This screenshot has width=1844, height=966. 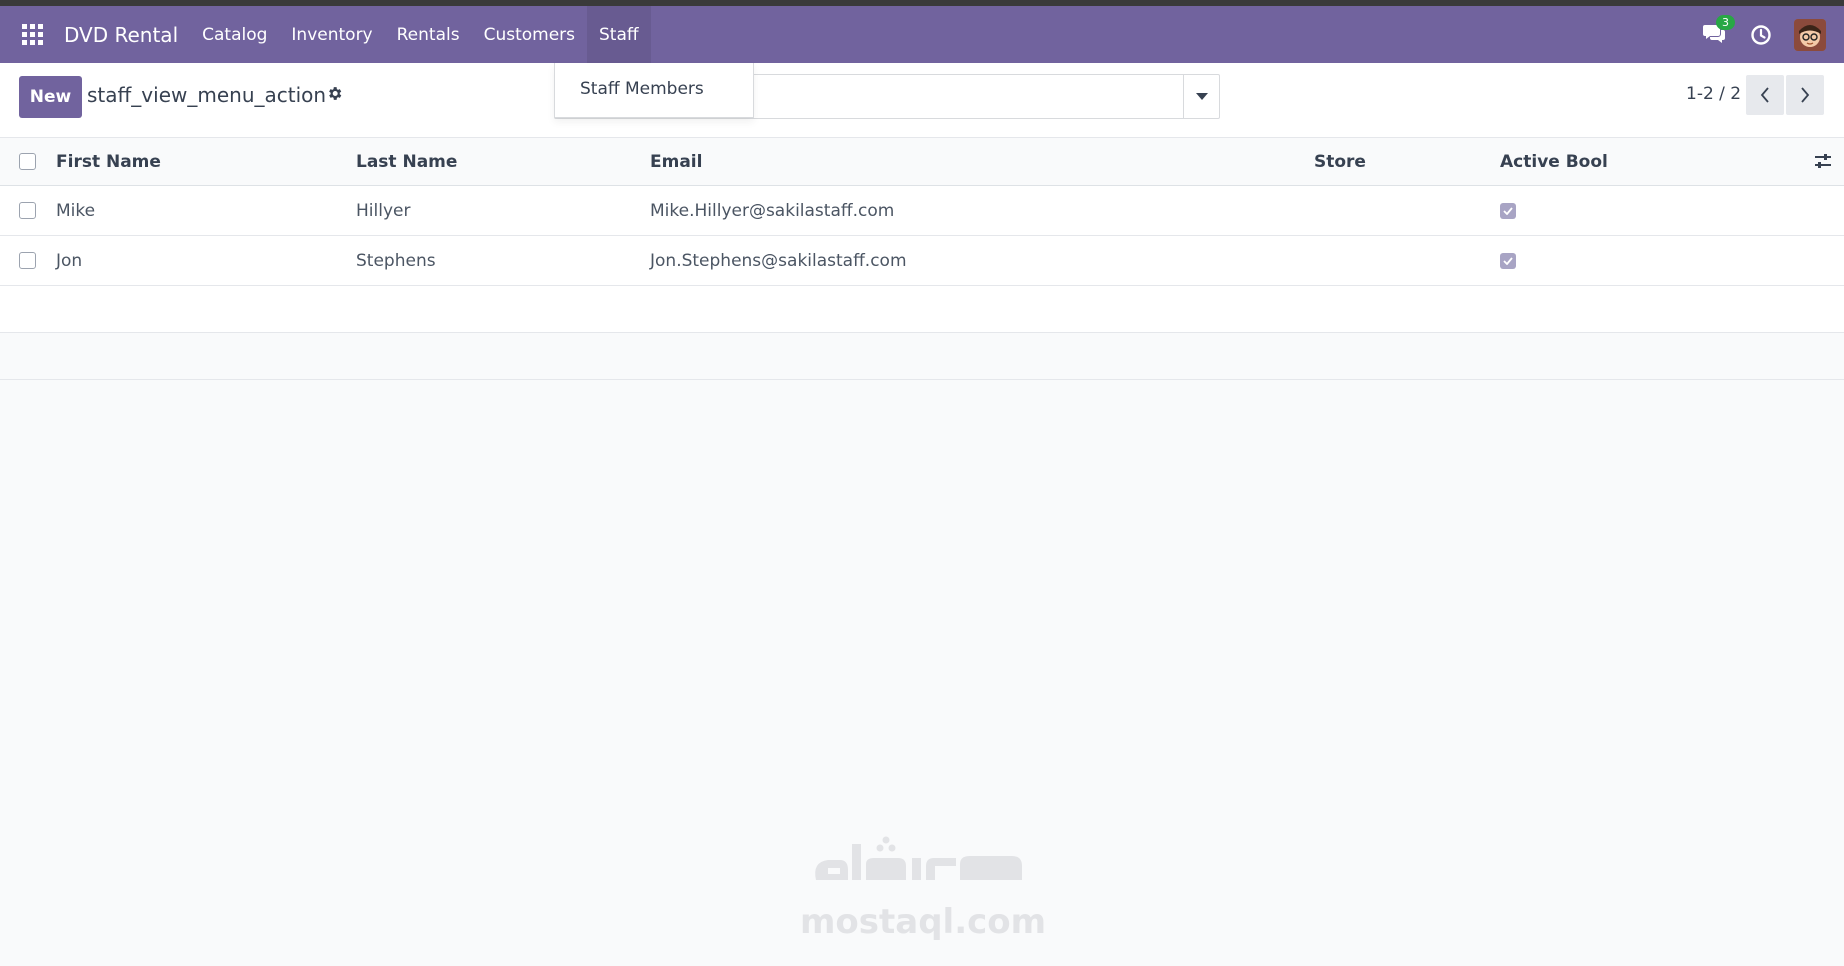 I want to click on page-title: staff_view_menu_action, so click(x=207, y=95).